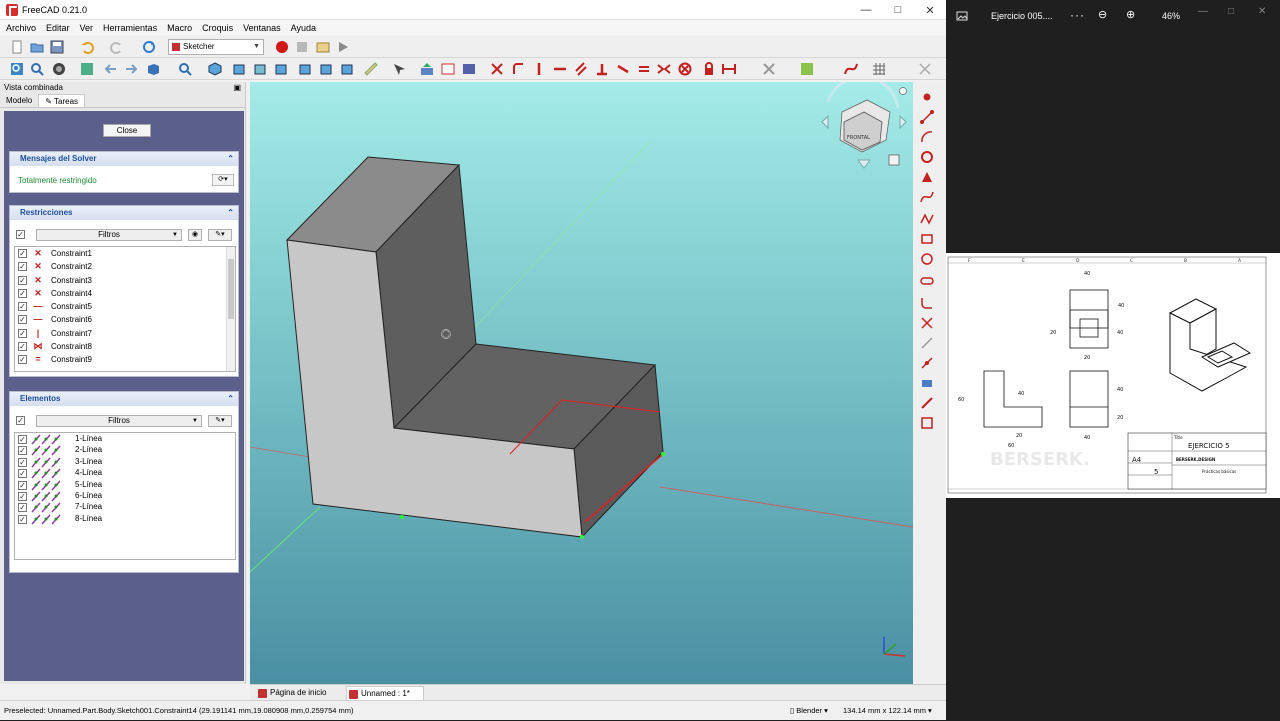 The image size is (1280, 721). I want to click on list-item: ✓ ✕ Constraint2, so click(125, 266).